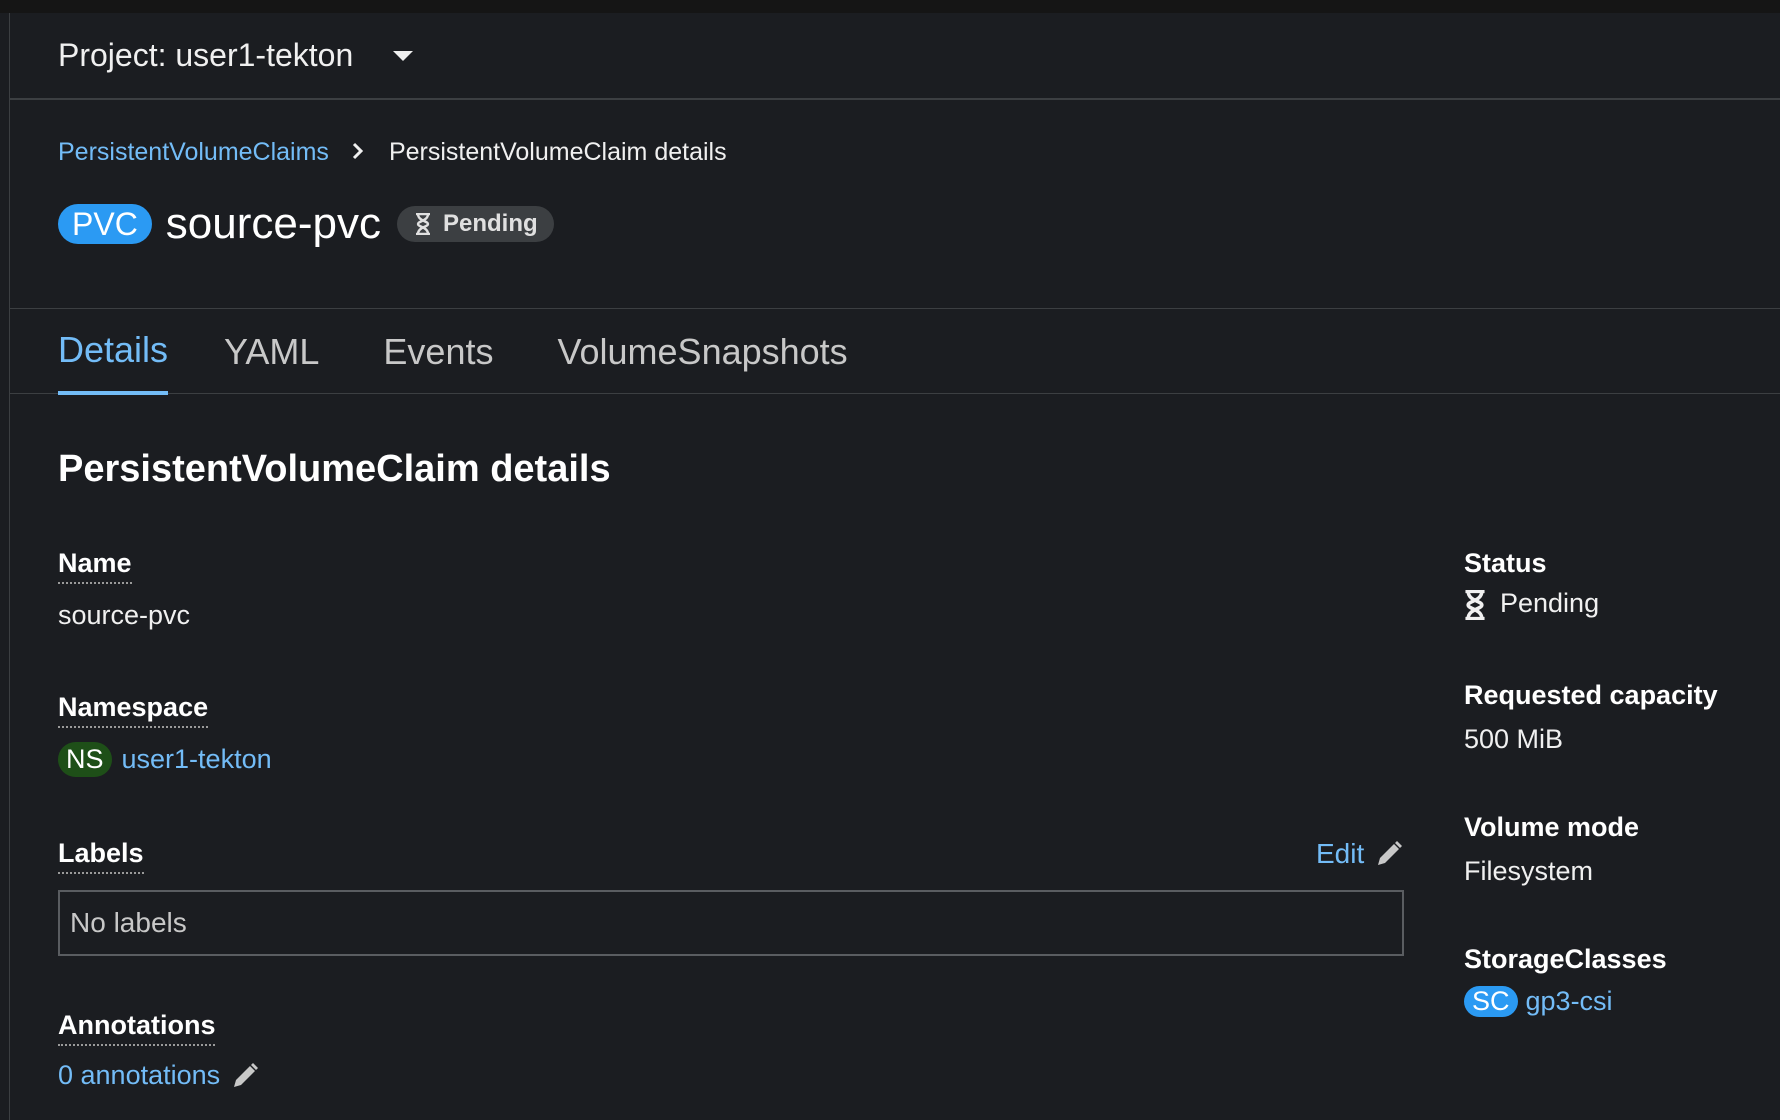 The height and width of the screenshot is (1120, 1780). I want to click on breadcrumb-current: PersistentVolumeClaim details, so click(557, 152).